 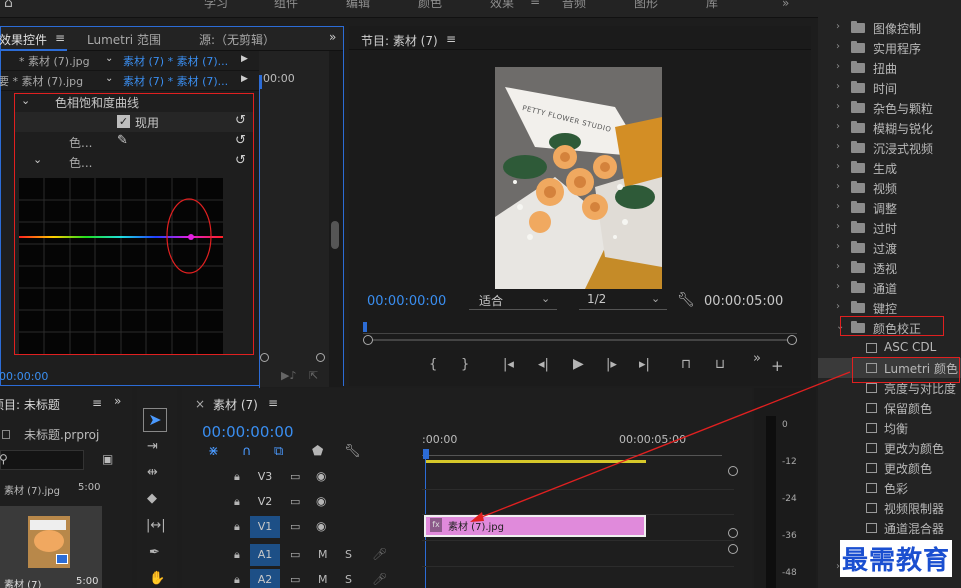 What do you see at coordinates (733, 533) in the screenshot?
I see `track-zoom-mid-icon` at bounding box center [733, 533].